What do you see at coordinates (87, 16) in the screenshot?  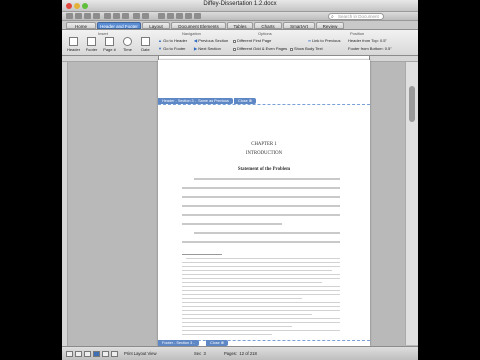 I see `save-icon` at bounding box center [87, 16].